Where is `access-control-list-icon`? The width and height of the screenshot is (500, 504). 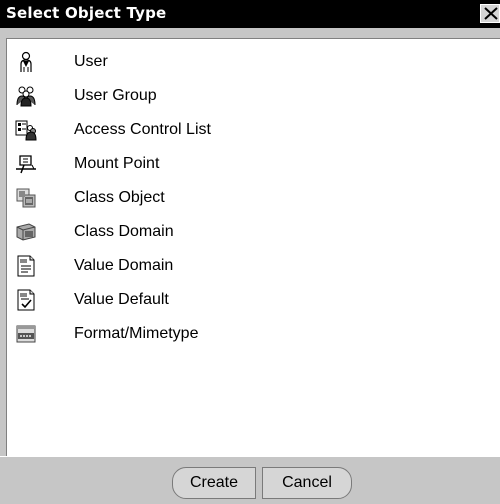
access-control-list-icon is located at coordinates (26, 130).